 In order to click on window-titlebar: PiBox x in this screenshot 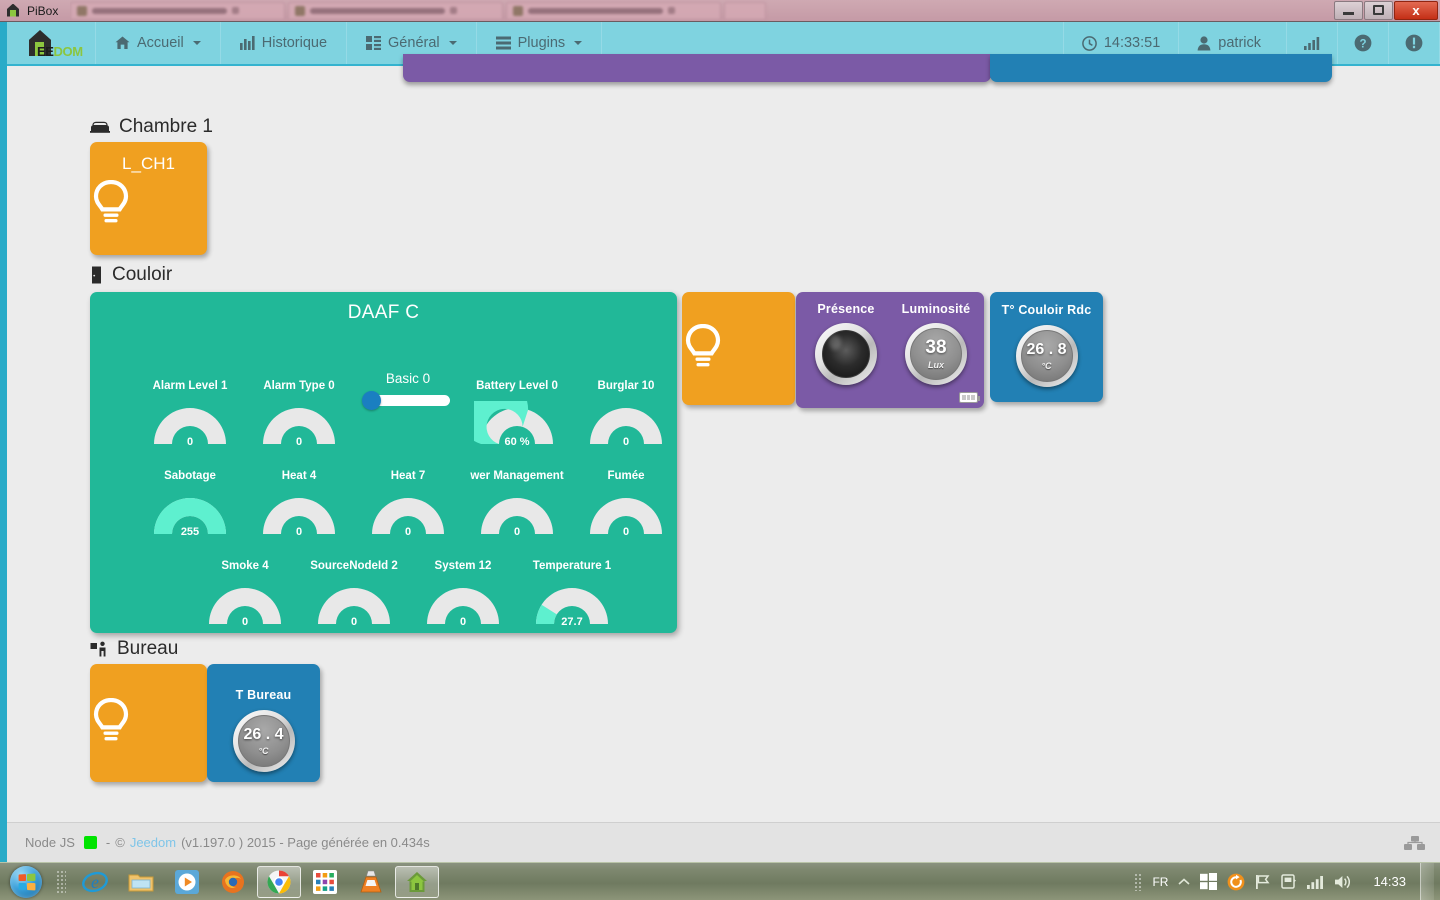, I will do `click(720, 11)`.